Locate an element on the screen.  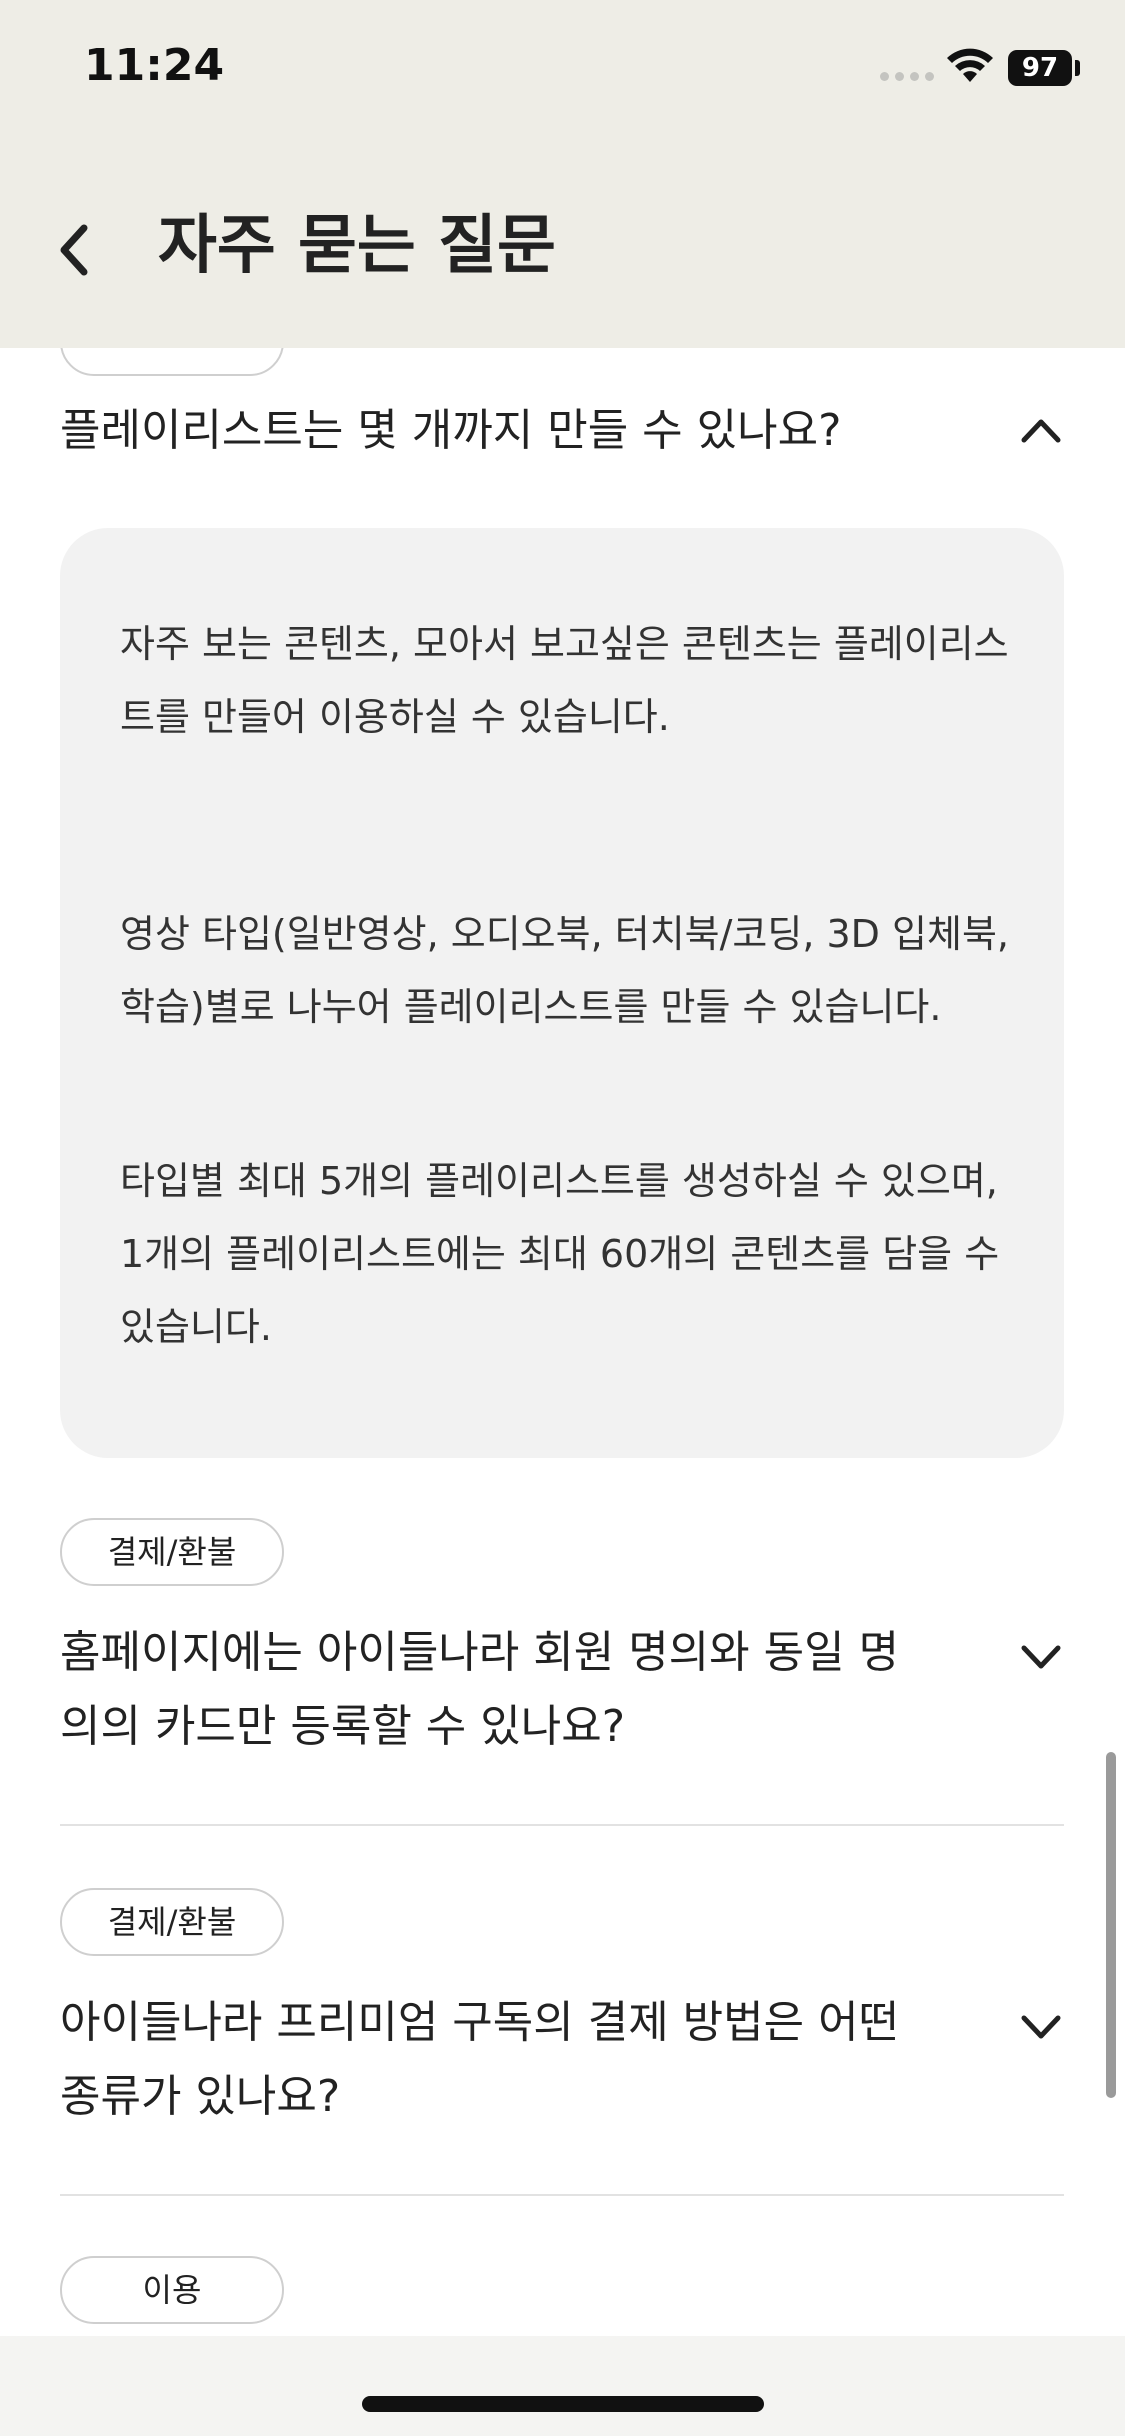
scrollbar is located at coordinates (1111, 1925).